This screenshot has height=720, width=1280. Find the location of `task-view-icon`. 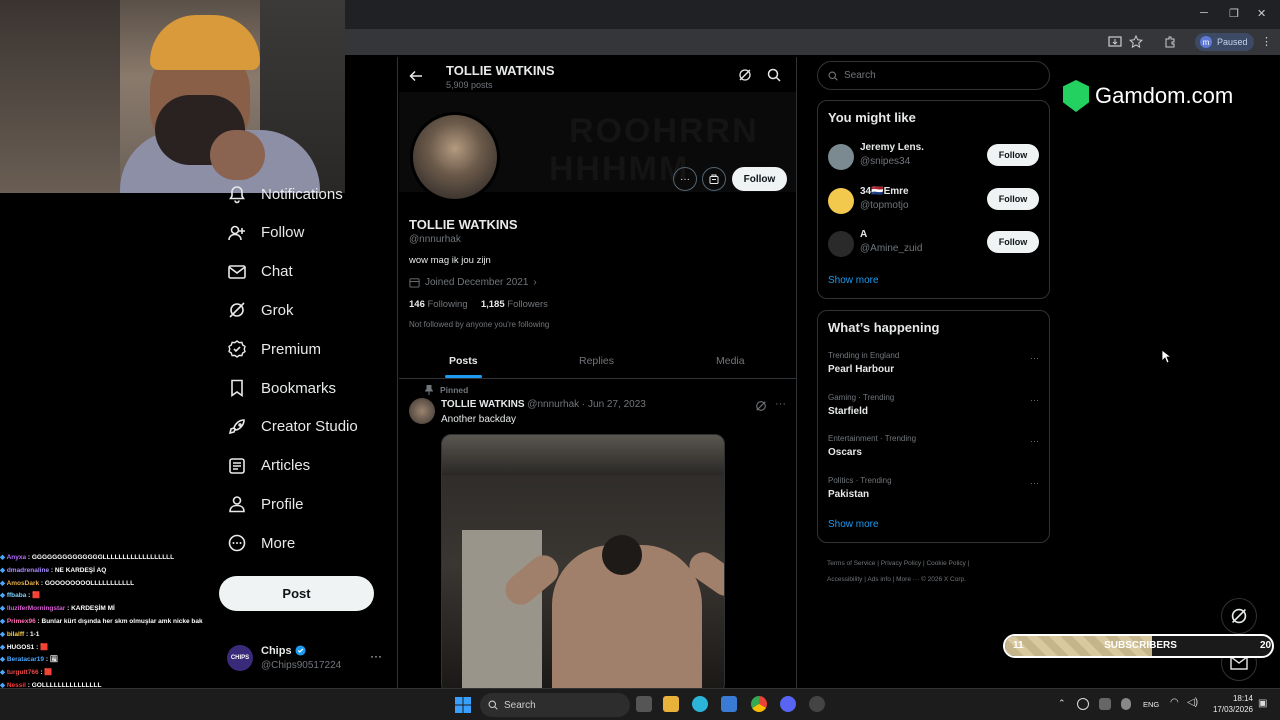

task-view-icon is located at coordinates (644, 704).